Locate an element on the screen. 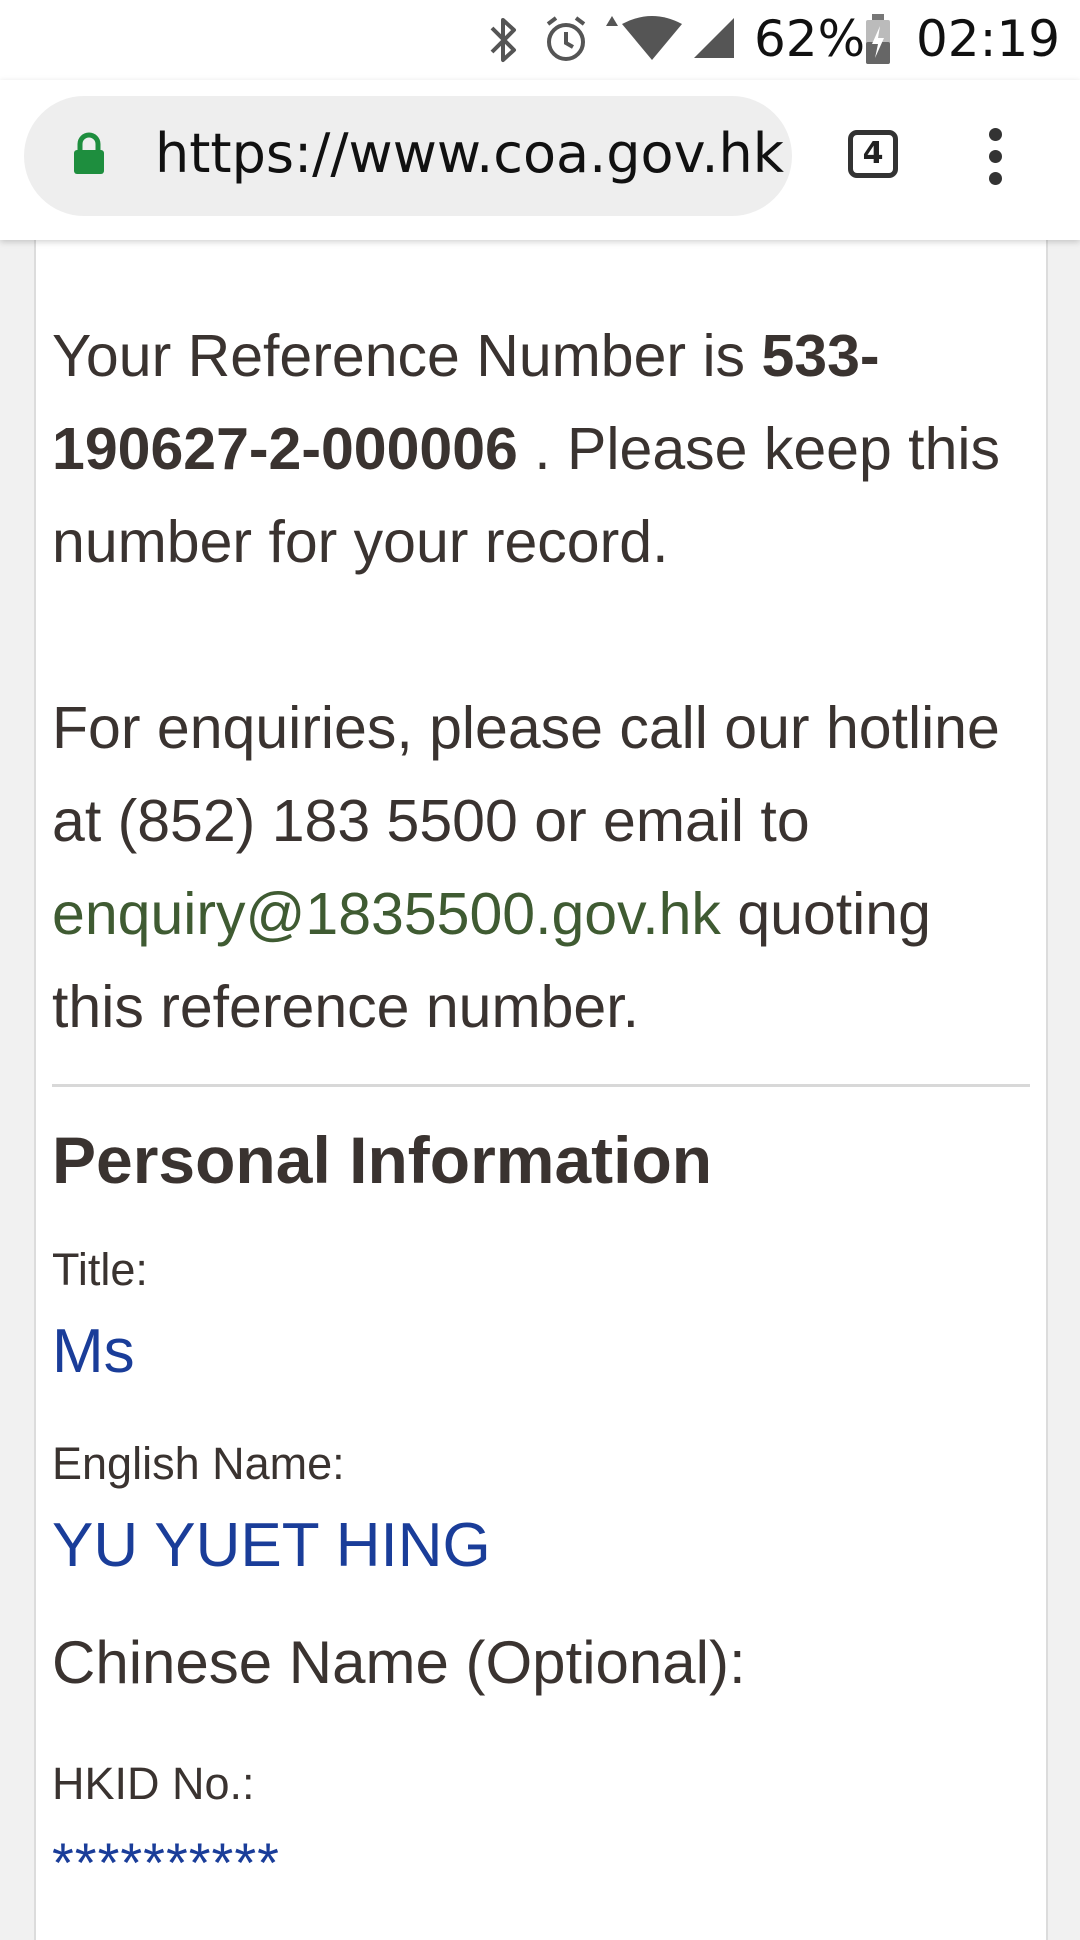 The width and height of the screenshot is (1080, 1940). lock-icon is located at coordinates (89, 153).